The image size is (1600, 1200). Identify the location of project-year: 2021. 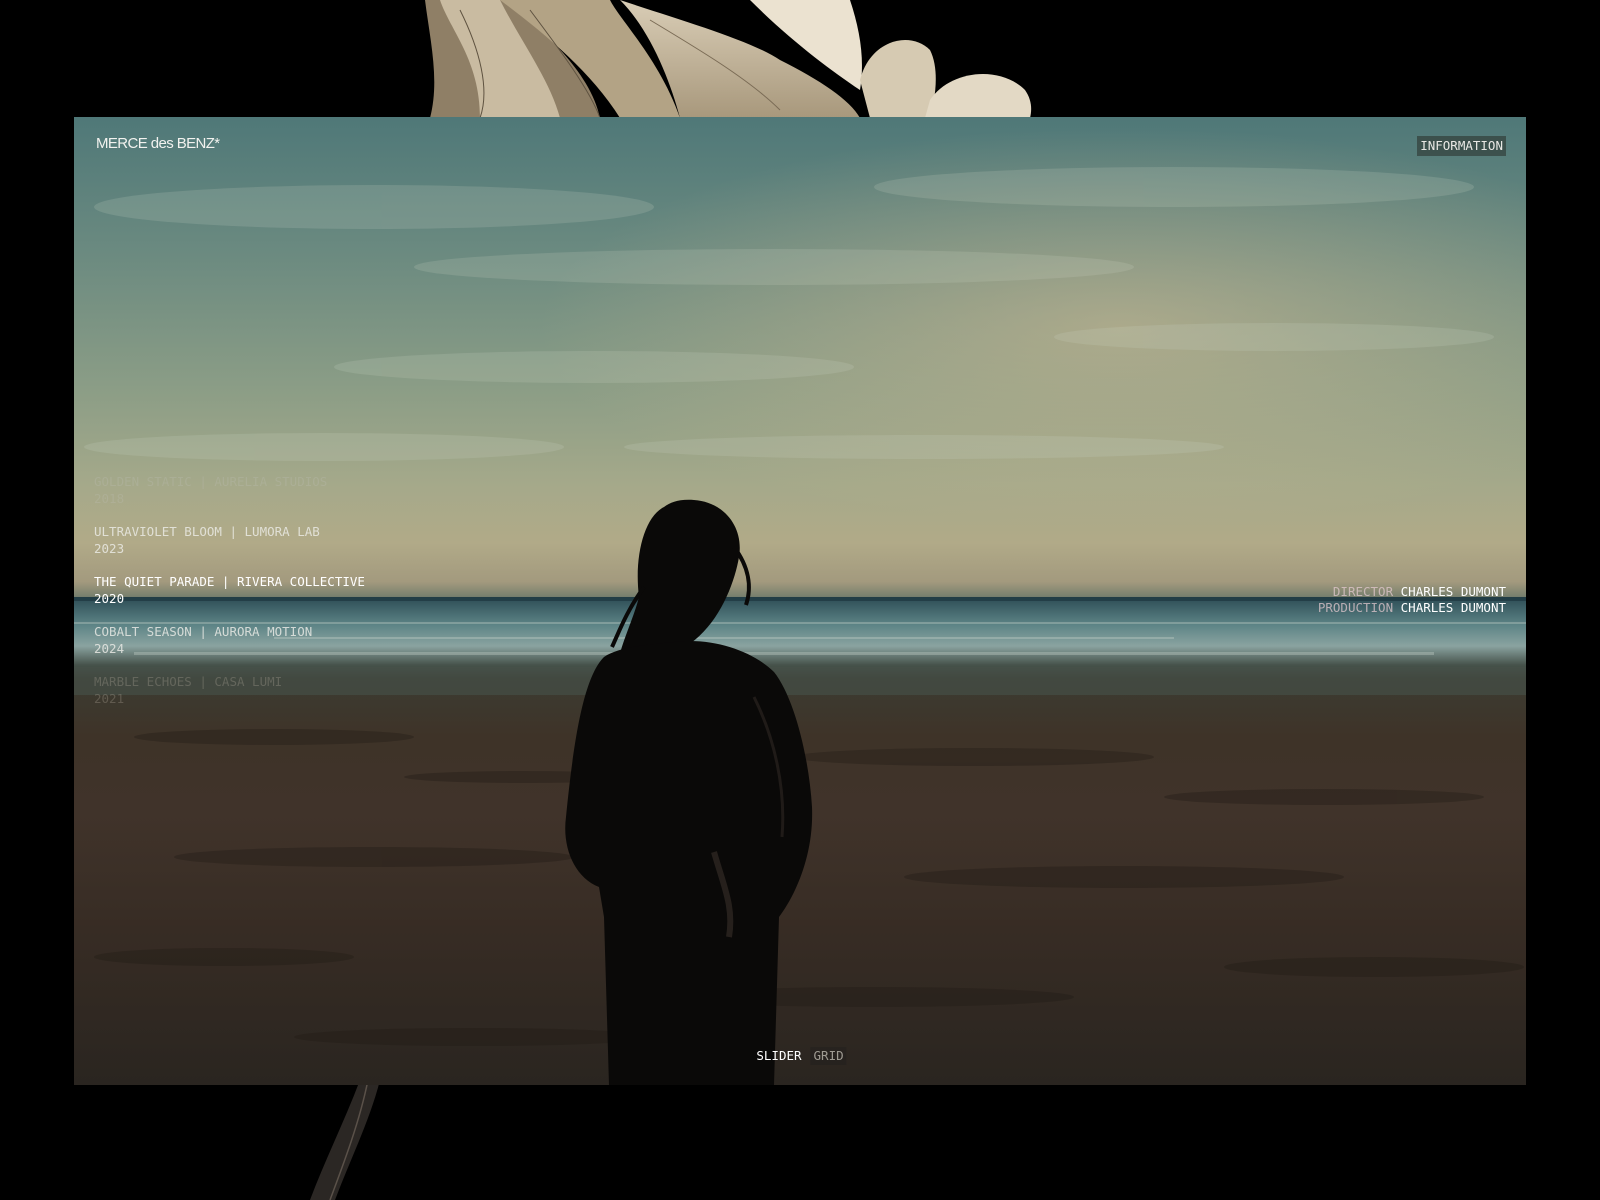
(109, 698).